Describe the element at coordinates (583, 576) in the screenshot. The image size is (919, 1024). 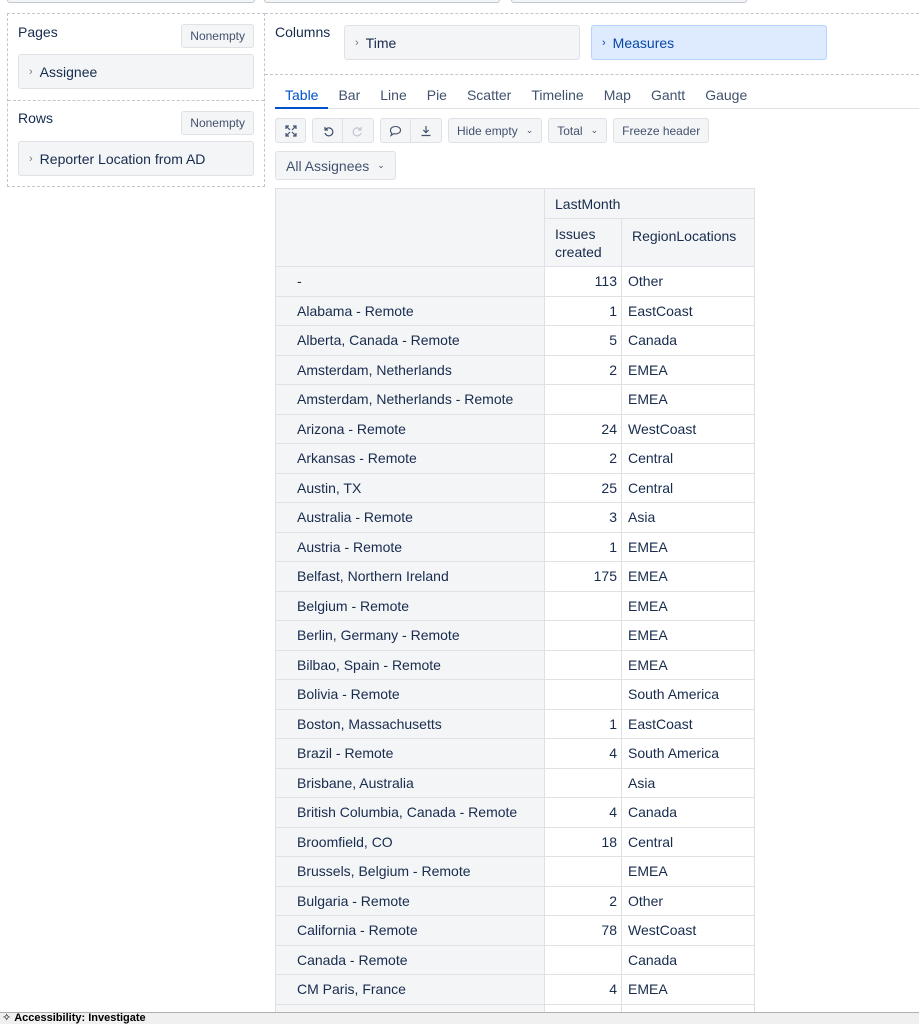
I see `cell-issues-created: 175` at that location.